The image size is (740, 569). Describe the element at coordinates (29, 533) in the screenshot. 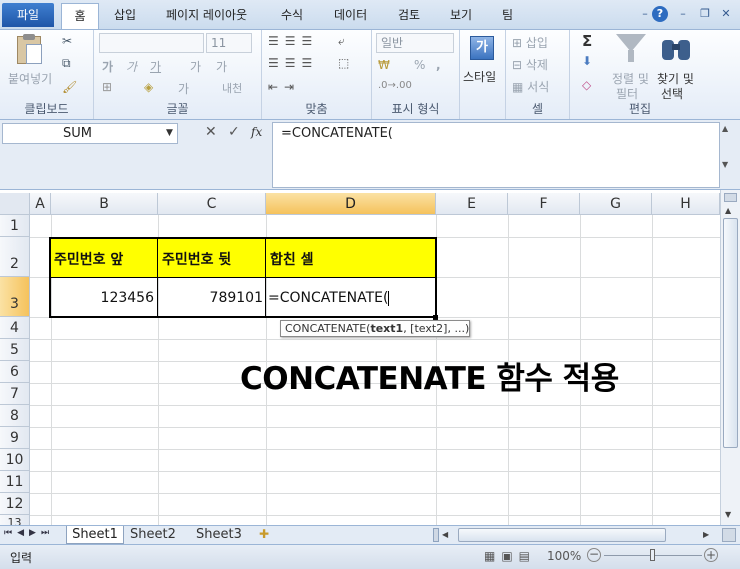

I see `sheet-nav-icons: ⏮◀▶⏭` at that location.